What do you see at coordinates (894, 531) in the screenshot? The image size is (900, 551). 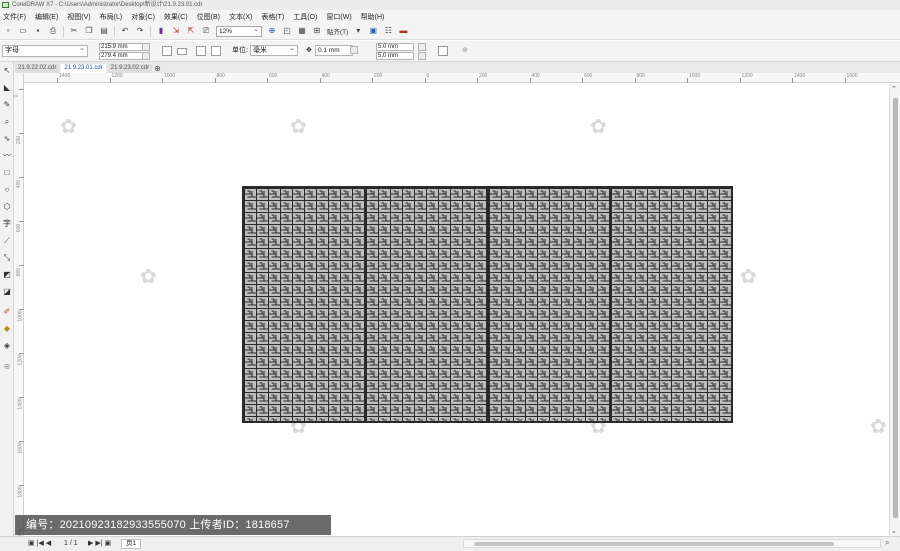 I see `scroll-down-icon: ⌄` at bounding box center [894, 531].